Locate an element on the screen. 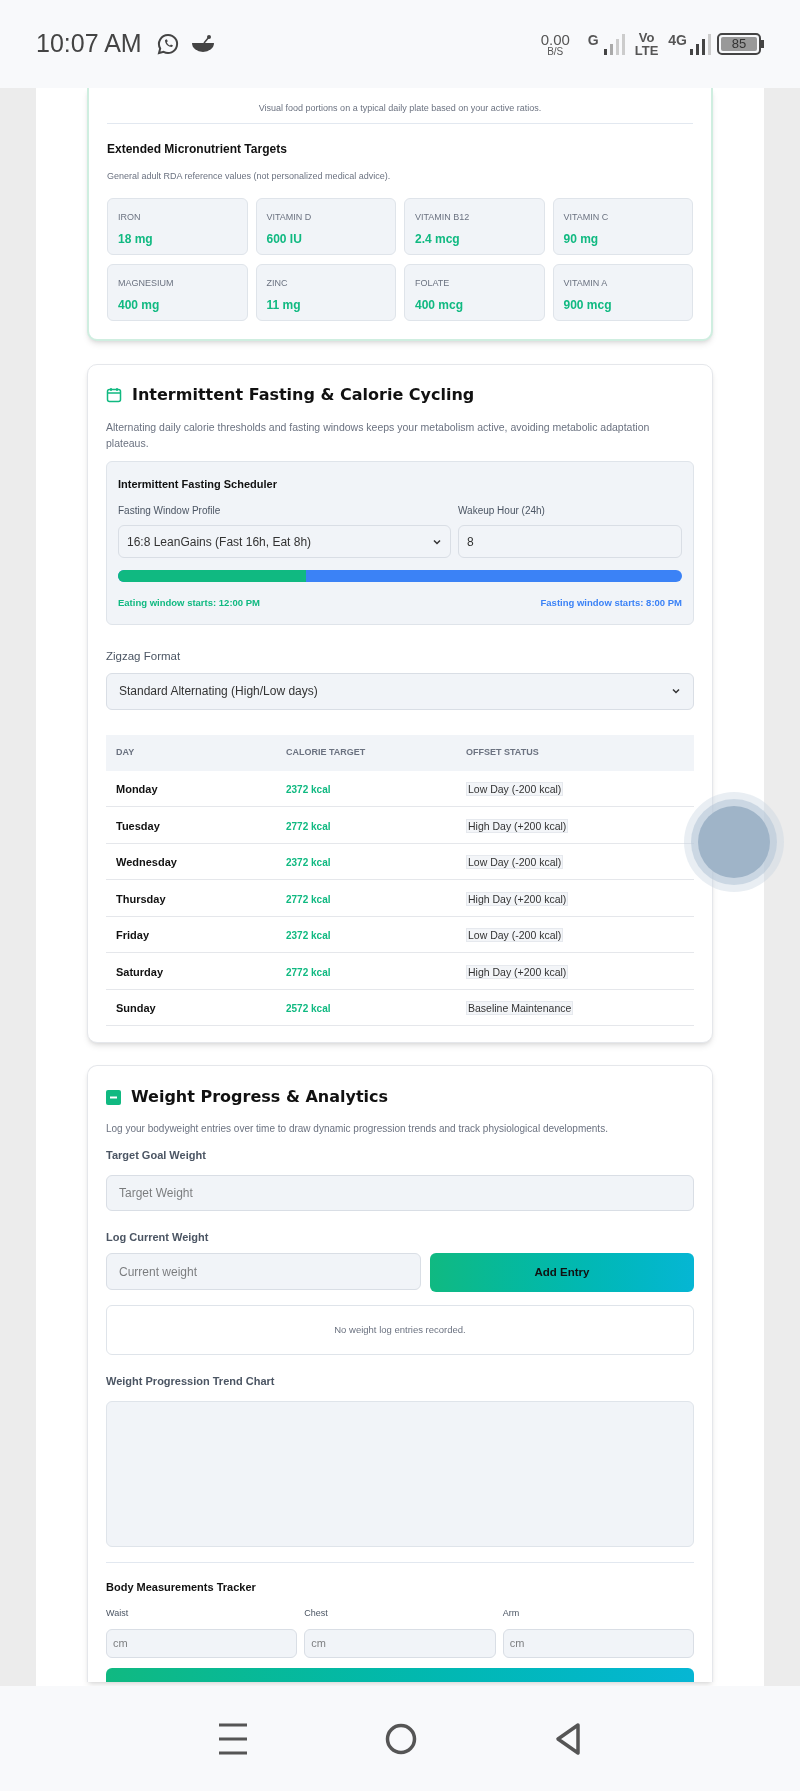 The image size is (800, 1791). nutrient-value: 11 mg is located at coordinates (284, 305).